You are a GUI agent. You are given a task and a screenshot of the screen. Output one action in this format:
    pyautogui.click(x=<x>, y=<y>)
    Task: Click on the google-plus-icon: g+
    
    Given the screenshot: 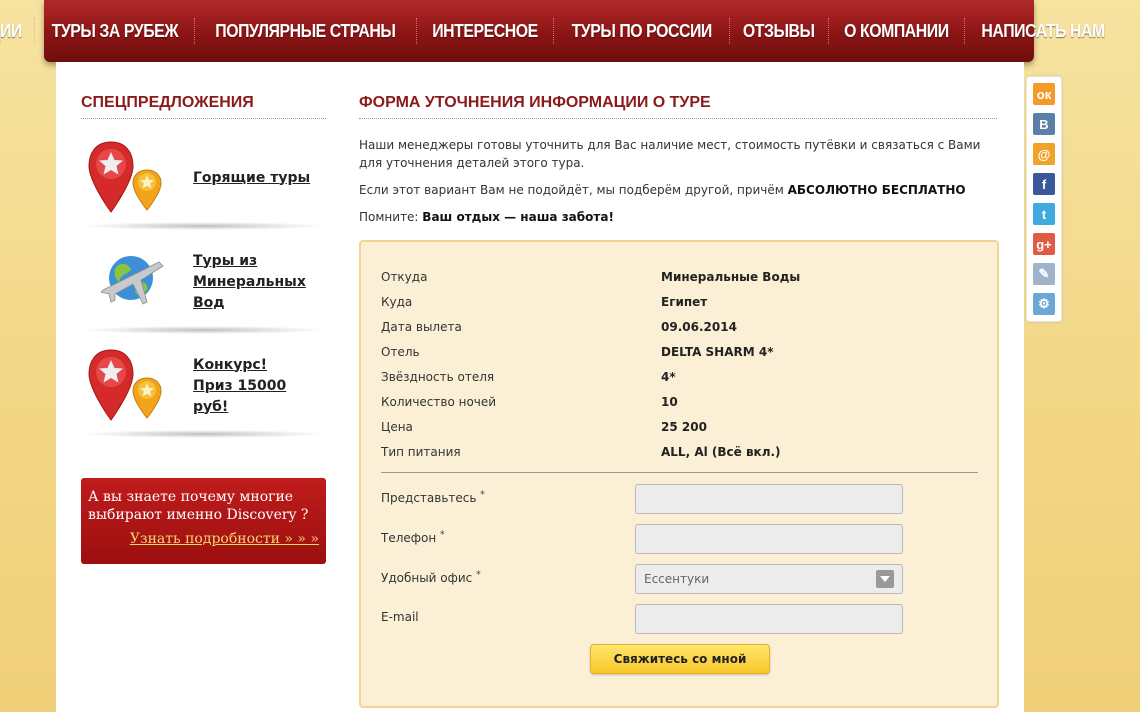 What is the action you would take?
    pyautogui.click(x=1044, y=244)
    